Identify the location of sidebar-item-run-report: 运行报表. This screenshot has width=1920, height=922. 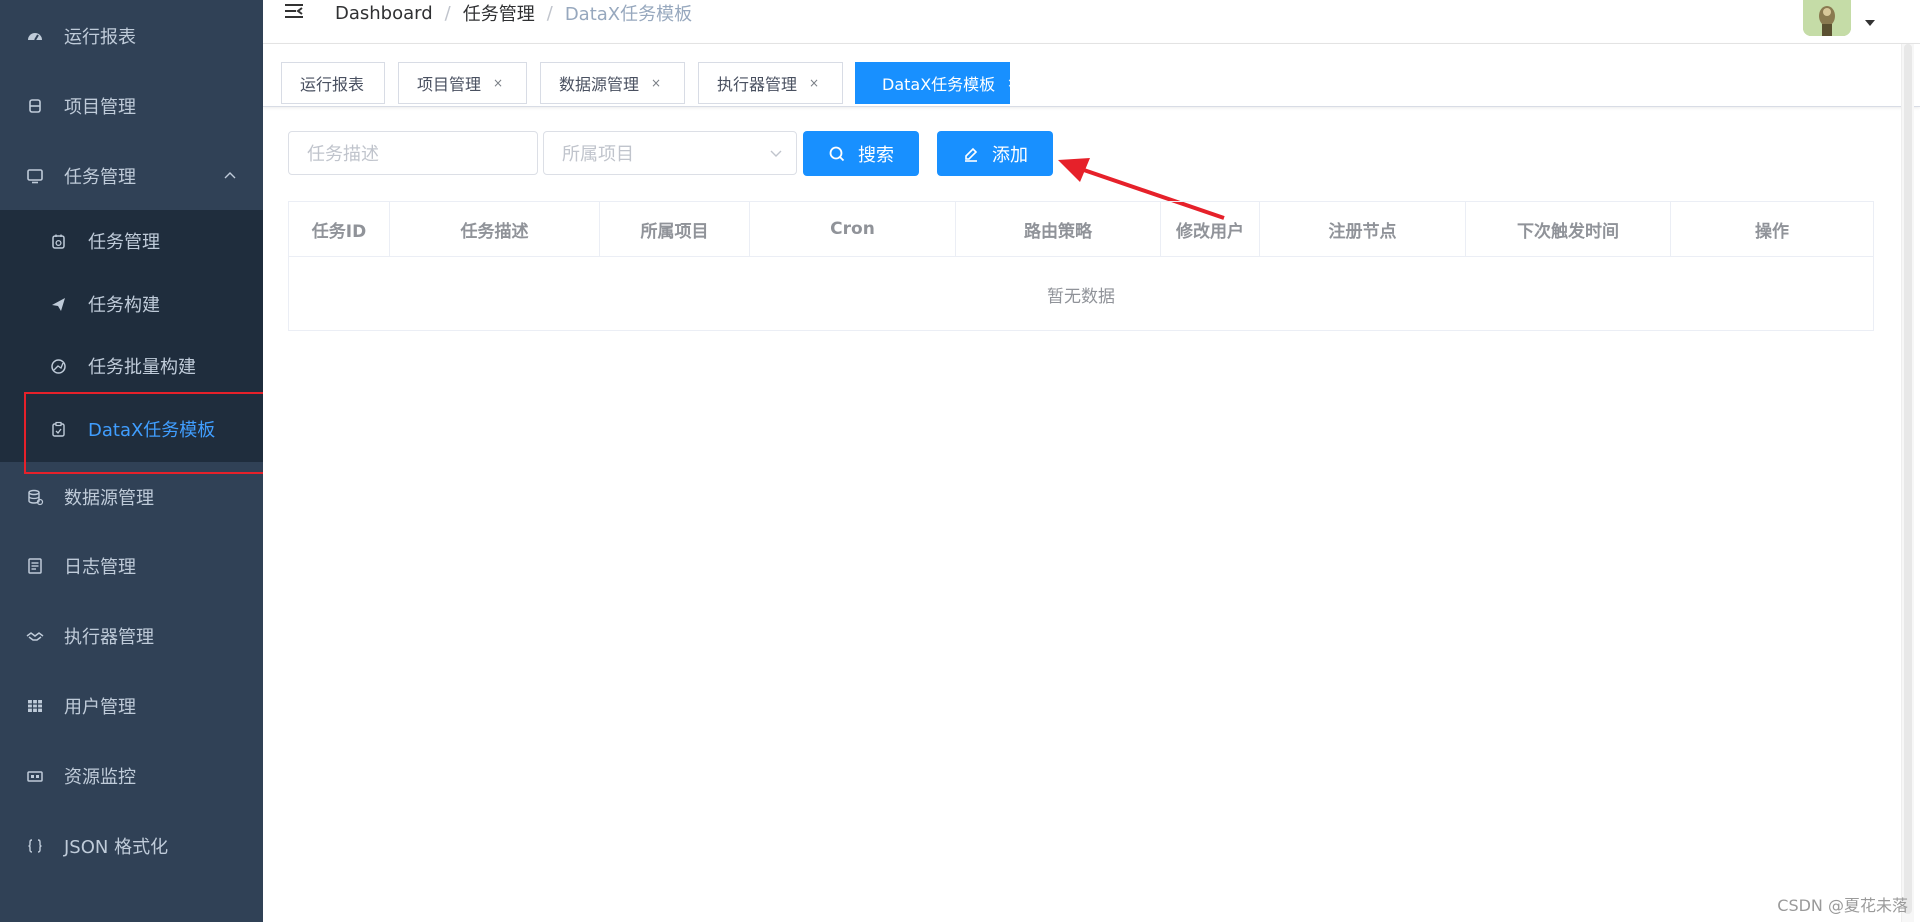
(131, 36).